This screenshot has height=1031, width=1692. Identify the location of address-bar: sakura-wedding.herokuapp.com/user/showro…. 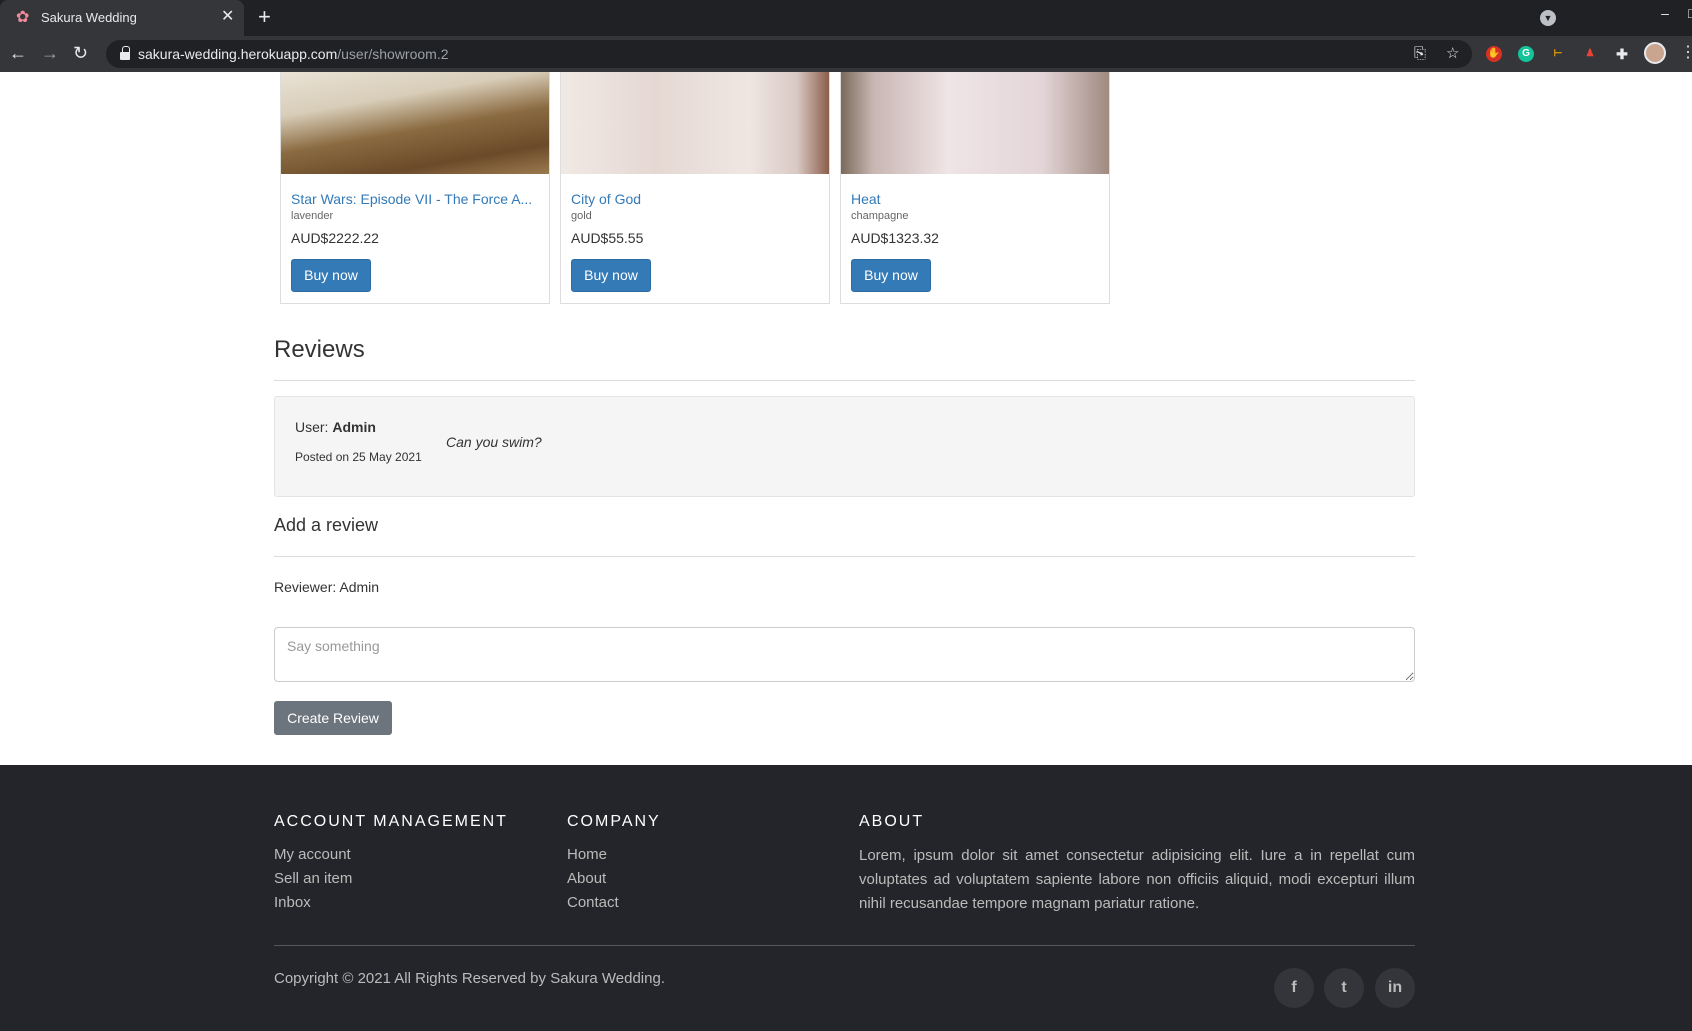
(789, 54).